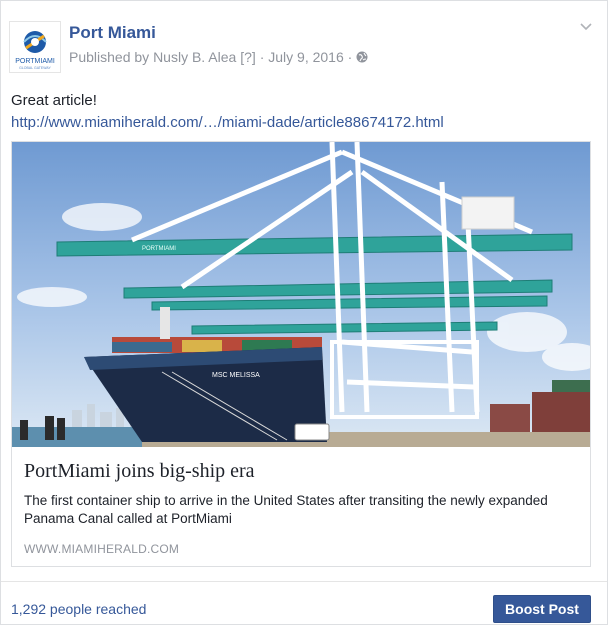 This screenshot has height=625, width=608. I want to click on boost-post-button: Boost Post, so click(542, 609).